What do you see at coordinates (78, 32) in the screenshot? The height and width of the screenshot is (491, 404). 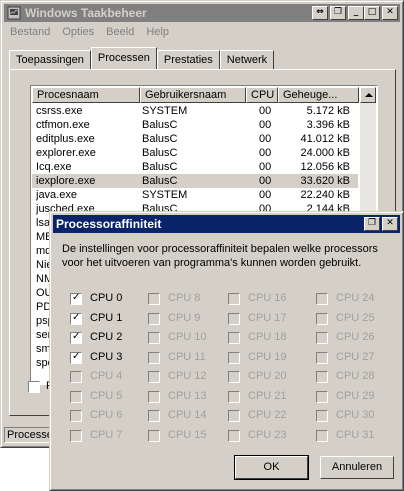 I see `menu-opties: Opties` at bounding box center [78, 32].